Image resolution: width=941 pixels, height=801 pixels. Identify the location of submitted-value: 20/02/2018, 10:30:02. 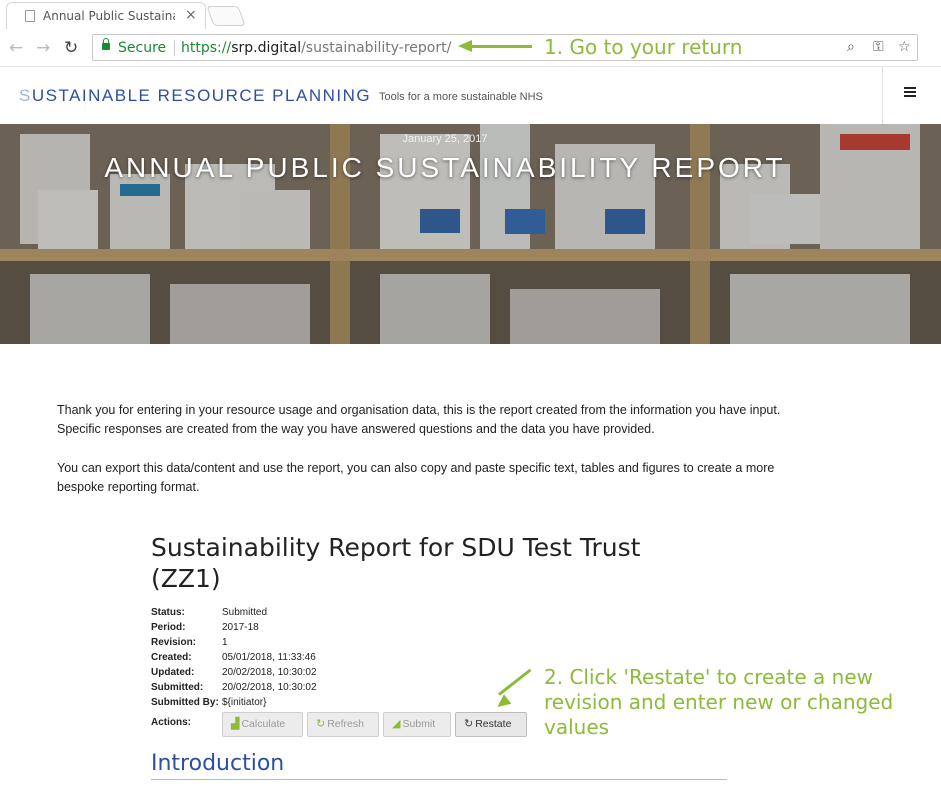
(269, 687).